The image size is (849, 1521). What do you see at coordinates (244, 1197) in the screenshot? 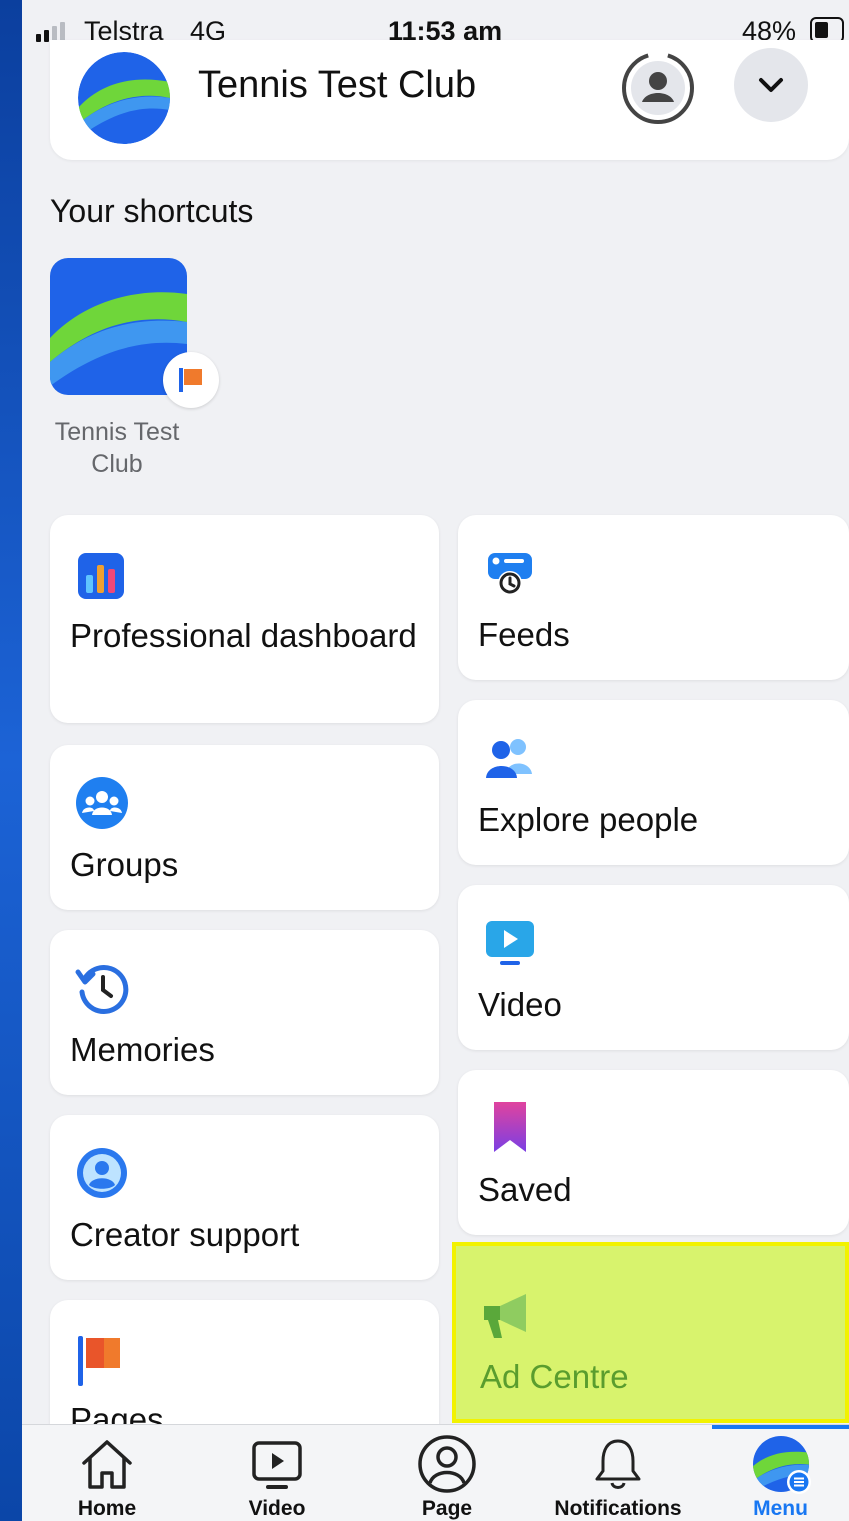
I see `menu-item-creator-support: Creator support` at bounding box center [244, 1197].